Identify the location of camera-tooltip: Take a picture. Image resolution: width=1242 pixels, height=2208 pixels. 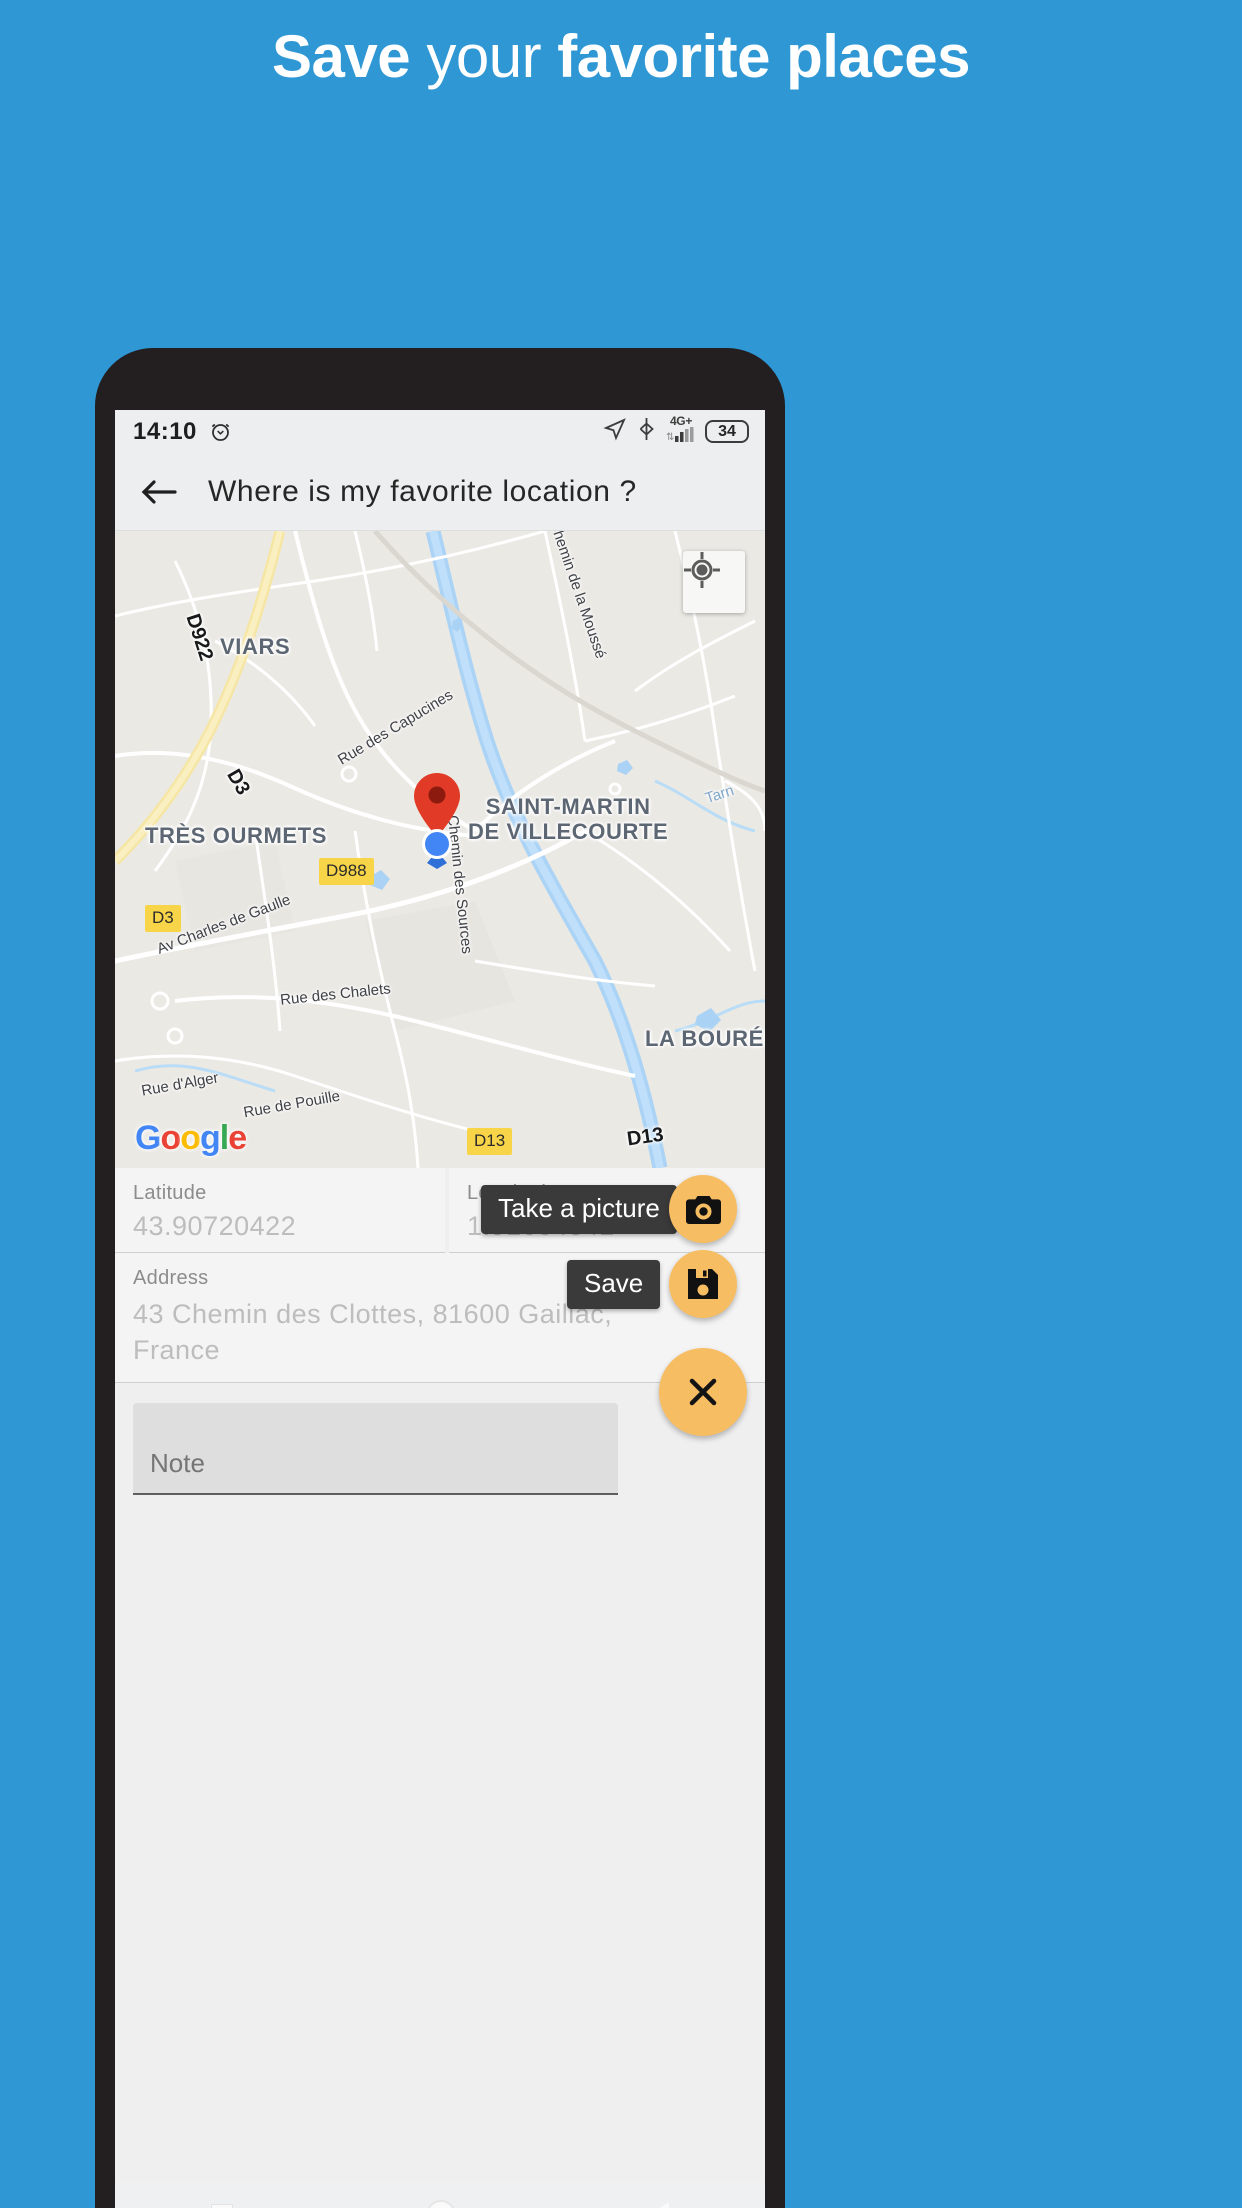
(579, 1209).